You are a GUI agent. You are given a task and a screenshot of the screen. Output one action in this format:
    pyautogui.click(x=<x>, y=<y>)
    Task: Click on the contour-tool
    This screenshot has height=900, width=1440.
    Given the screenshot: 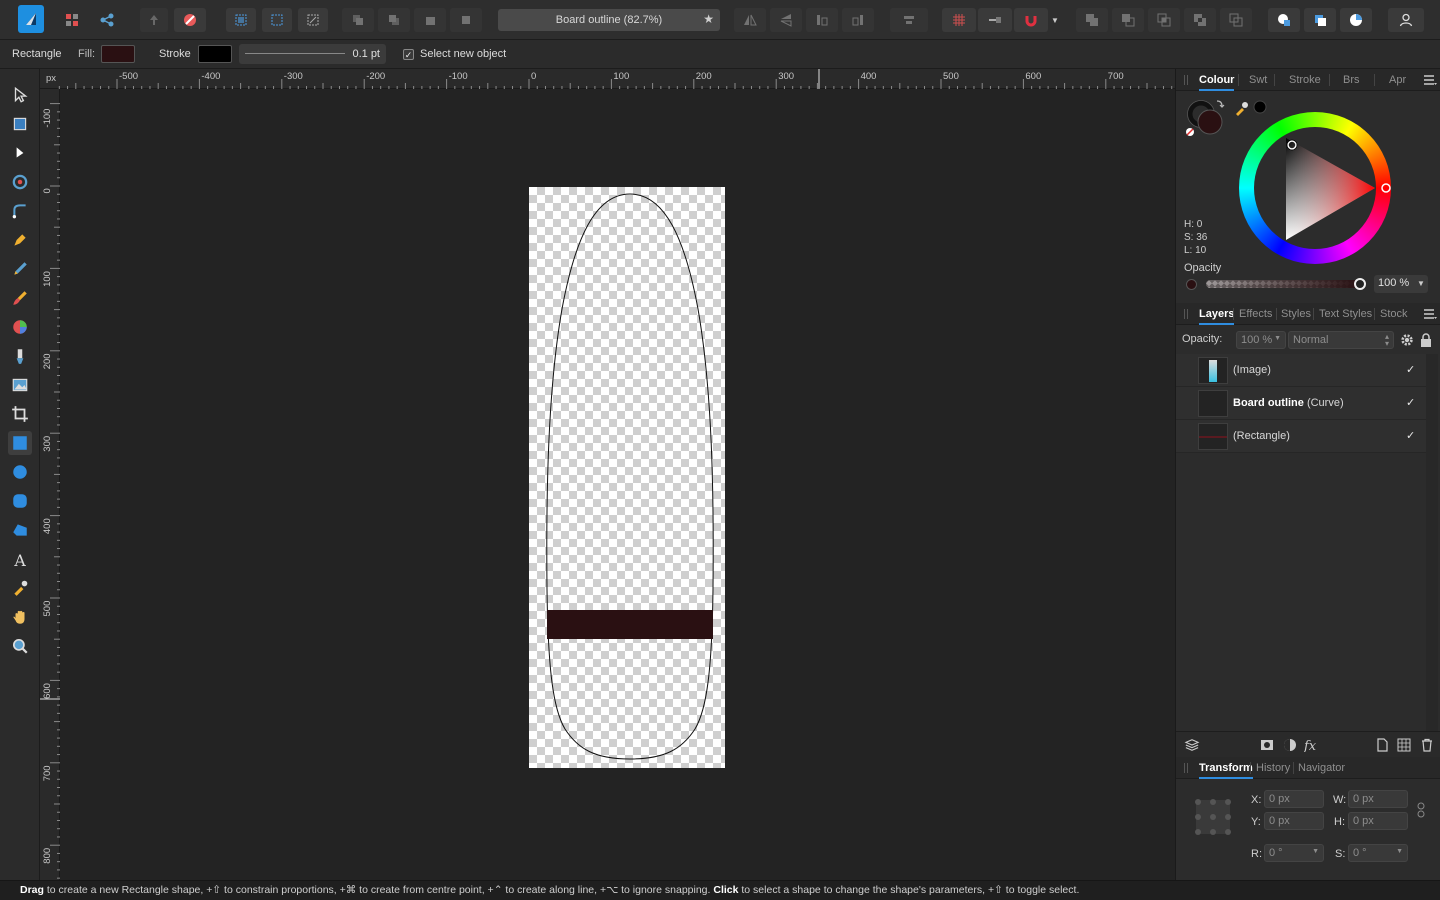 What is the action you would take?
    pyautogui.click(x=20, y=182)
    